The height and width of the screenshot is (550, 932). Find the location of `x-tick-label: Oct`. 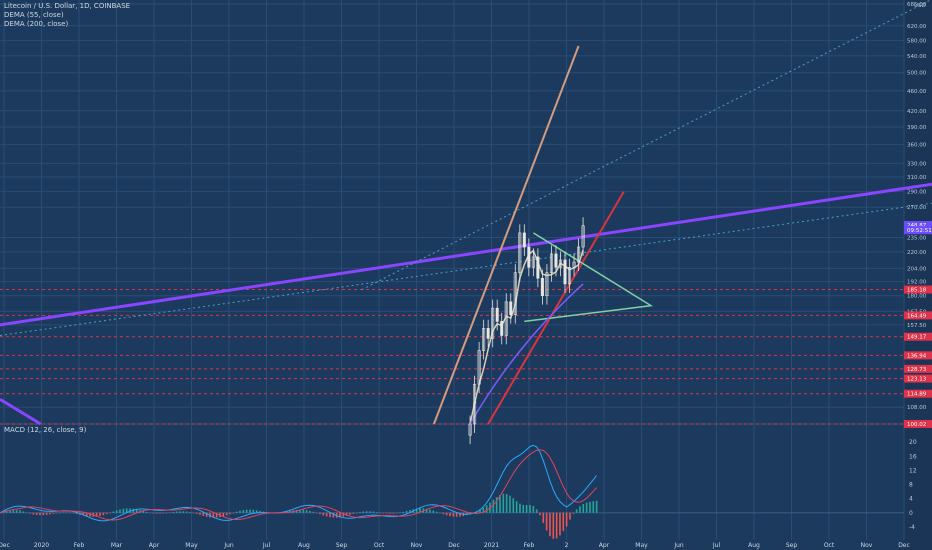

x-tick-label: Oct is located at coordinates (379, 545).